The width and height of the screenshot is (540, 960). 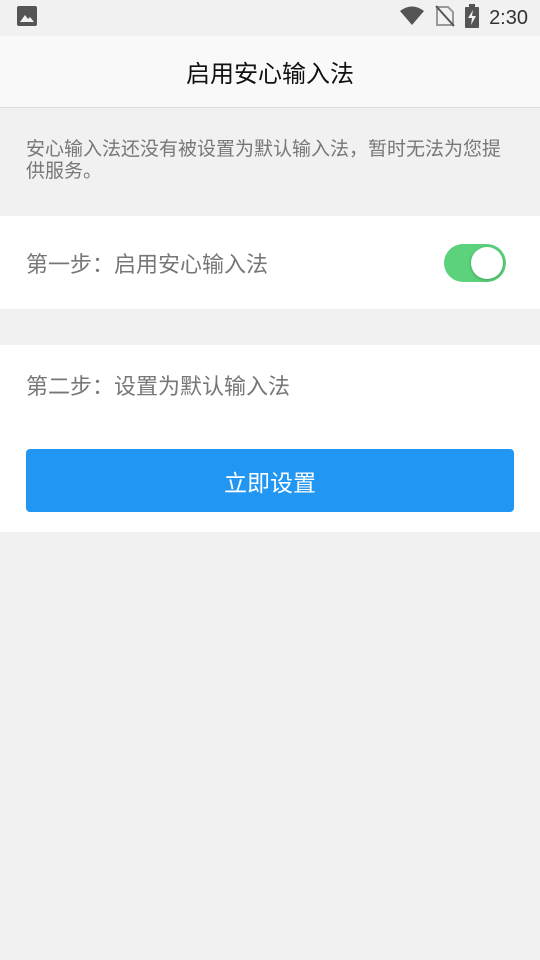 What do you see at coordinates (508, 17) in the screenshot?
I see `status-time: 2:30` at bounding box center [508, 17].